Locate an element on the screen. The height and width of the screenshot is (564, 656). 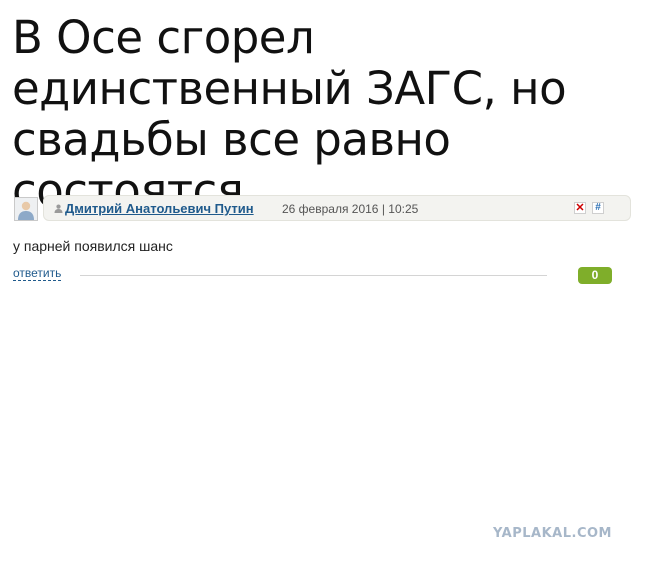
reply-link: ответить is located at coordinates (37, 273).